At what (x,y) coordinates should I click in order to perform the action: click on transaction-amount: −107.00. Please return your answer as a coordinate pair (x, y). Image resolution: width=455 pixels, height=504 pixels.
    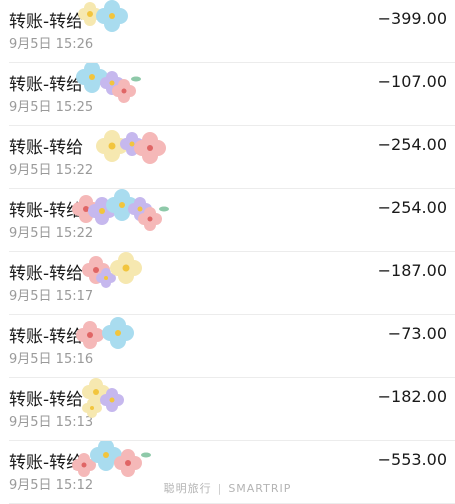
    Looking at the image, I should click on (412, 81).